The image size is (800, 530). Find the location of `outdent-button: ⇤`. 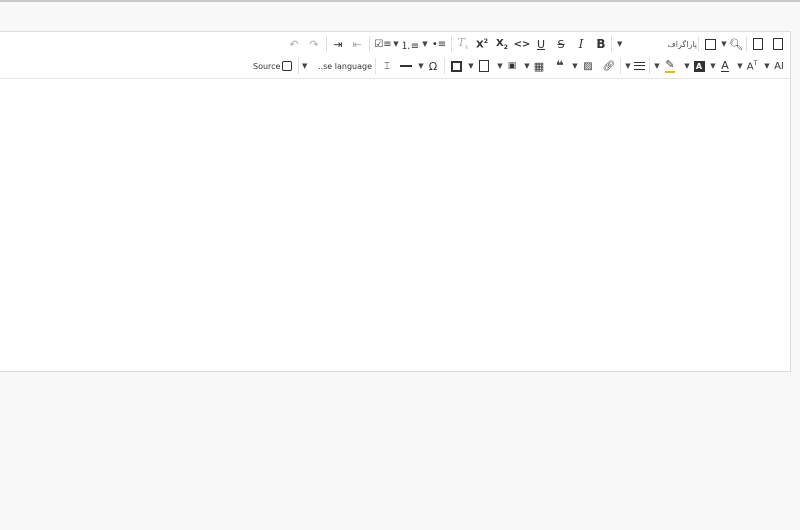

outdent-button: ⇤ is located at coordinates (357, 44).